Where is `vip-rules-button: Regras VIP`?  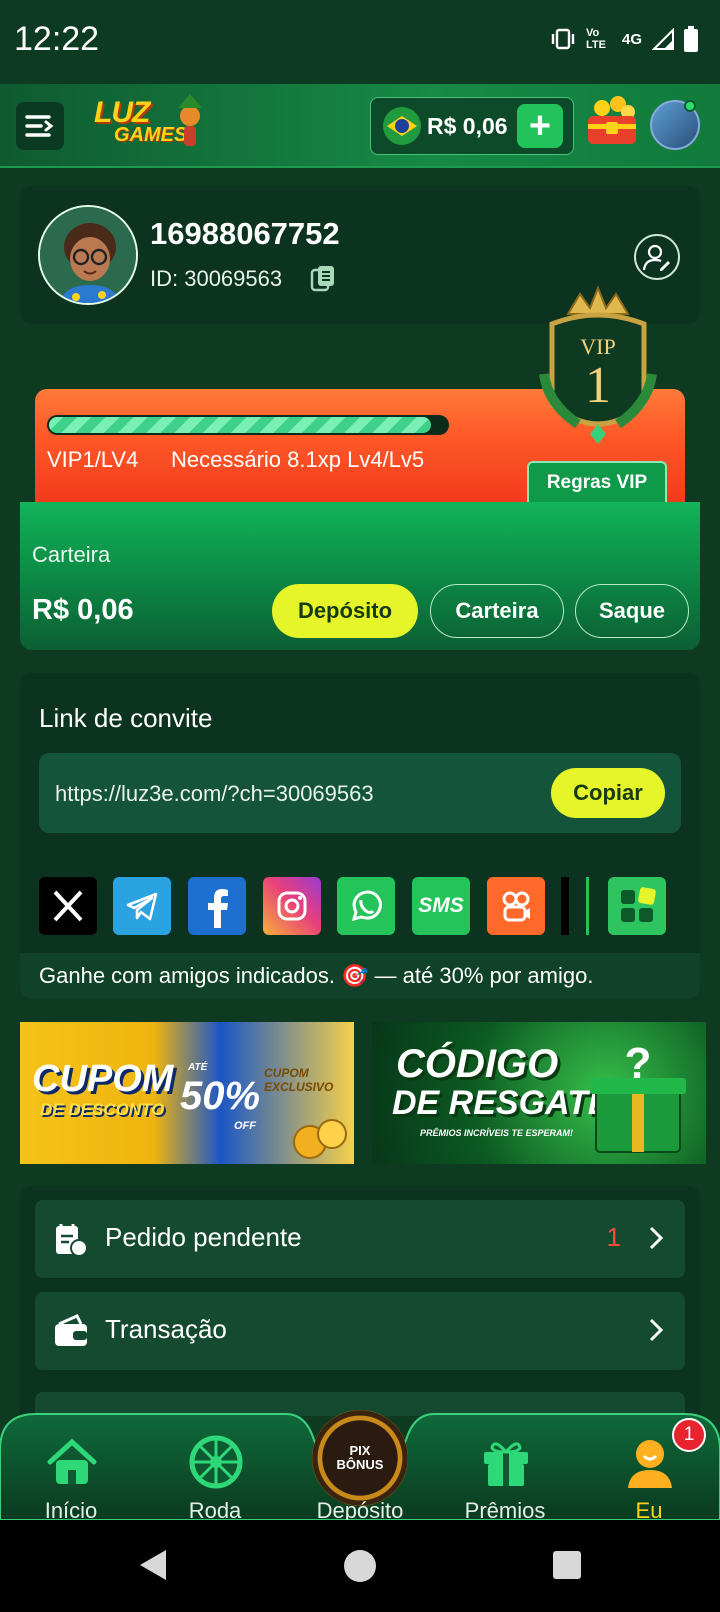 vip-rules-button: Regras VIP is located at coordinates (597, 482).